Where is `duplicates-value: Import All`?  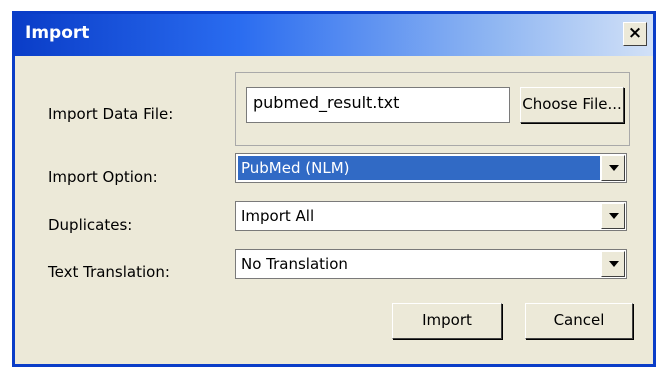 duplicates-value: Import All is located at coordinates (278, 216).